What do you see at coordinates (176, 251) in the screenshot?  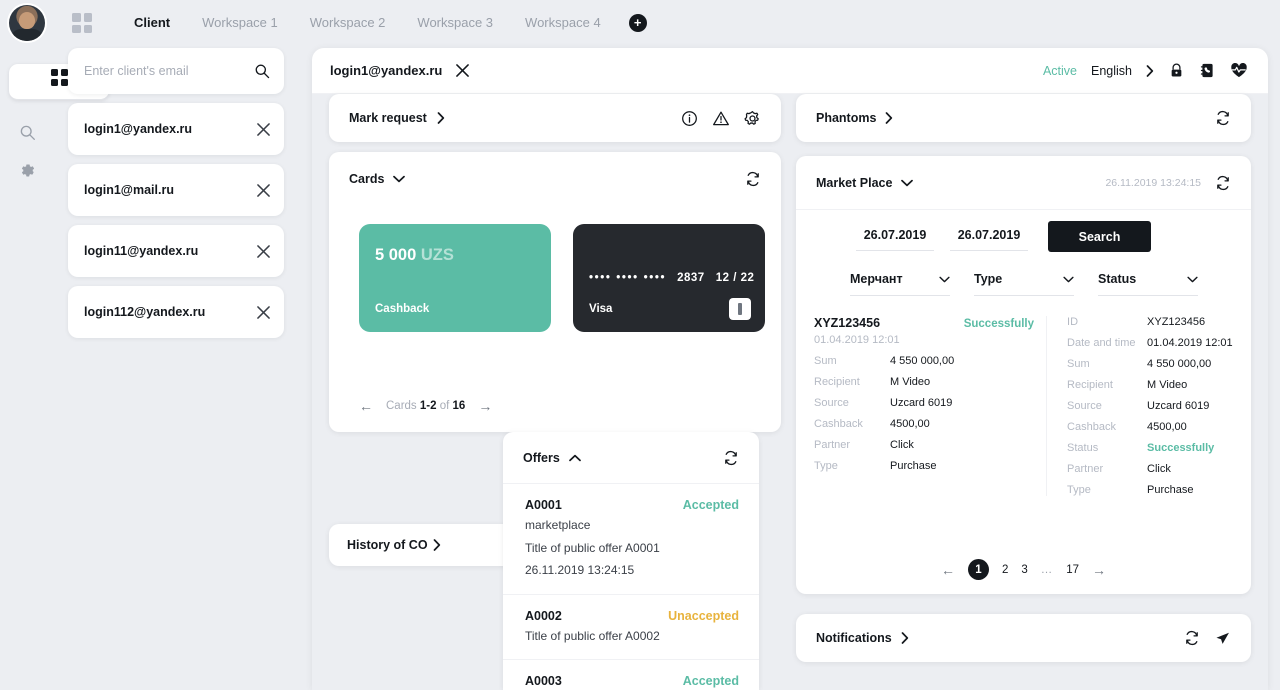 I see `list-item: login11@yandex.ru` at bounding box center [176, 251].